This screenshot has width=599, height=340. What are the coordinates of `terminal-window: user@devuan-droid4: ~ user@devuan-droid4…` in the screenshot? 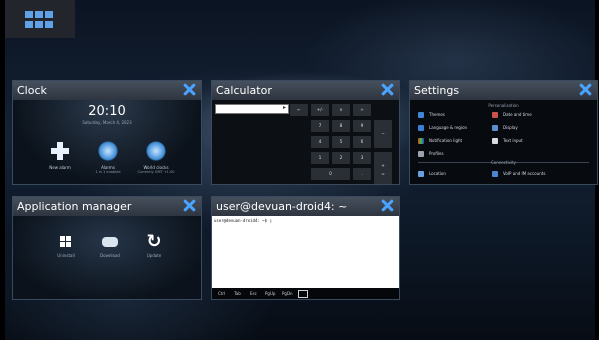 It's located at (305, 248).